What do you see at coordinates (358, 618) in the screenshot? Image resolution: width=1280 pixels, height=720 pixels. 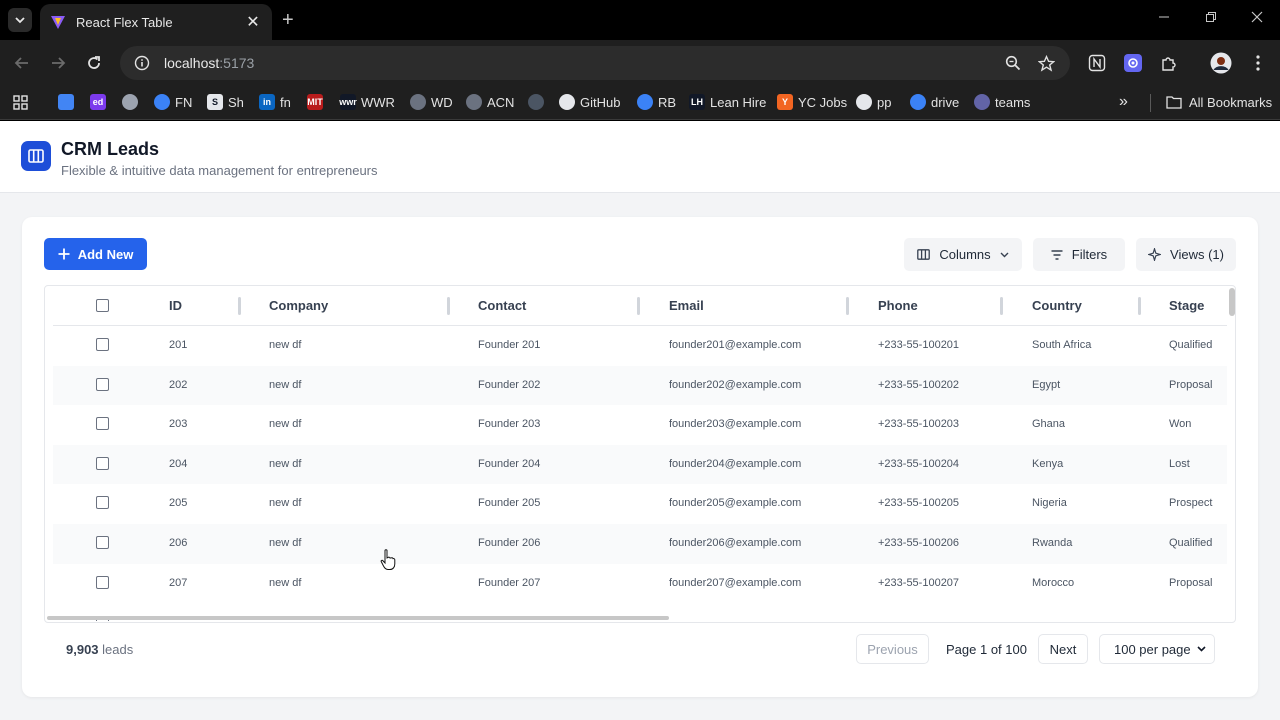 I see `horizontal-scrollbar` at bounding box center [358, 618].